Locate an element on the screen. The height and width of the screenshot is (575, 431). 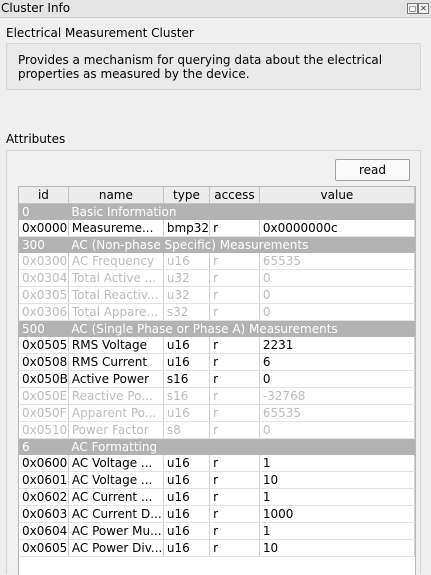
window-title: Cluster Info is located at coordinates (36, 8).